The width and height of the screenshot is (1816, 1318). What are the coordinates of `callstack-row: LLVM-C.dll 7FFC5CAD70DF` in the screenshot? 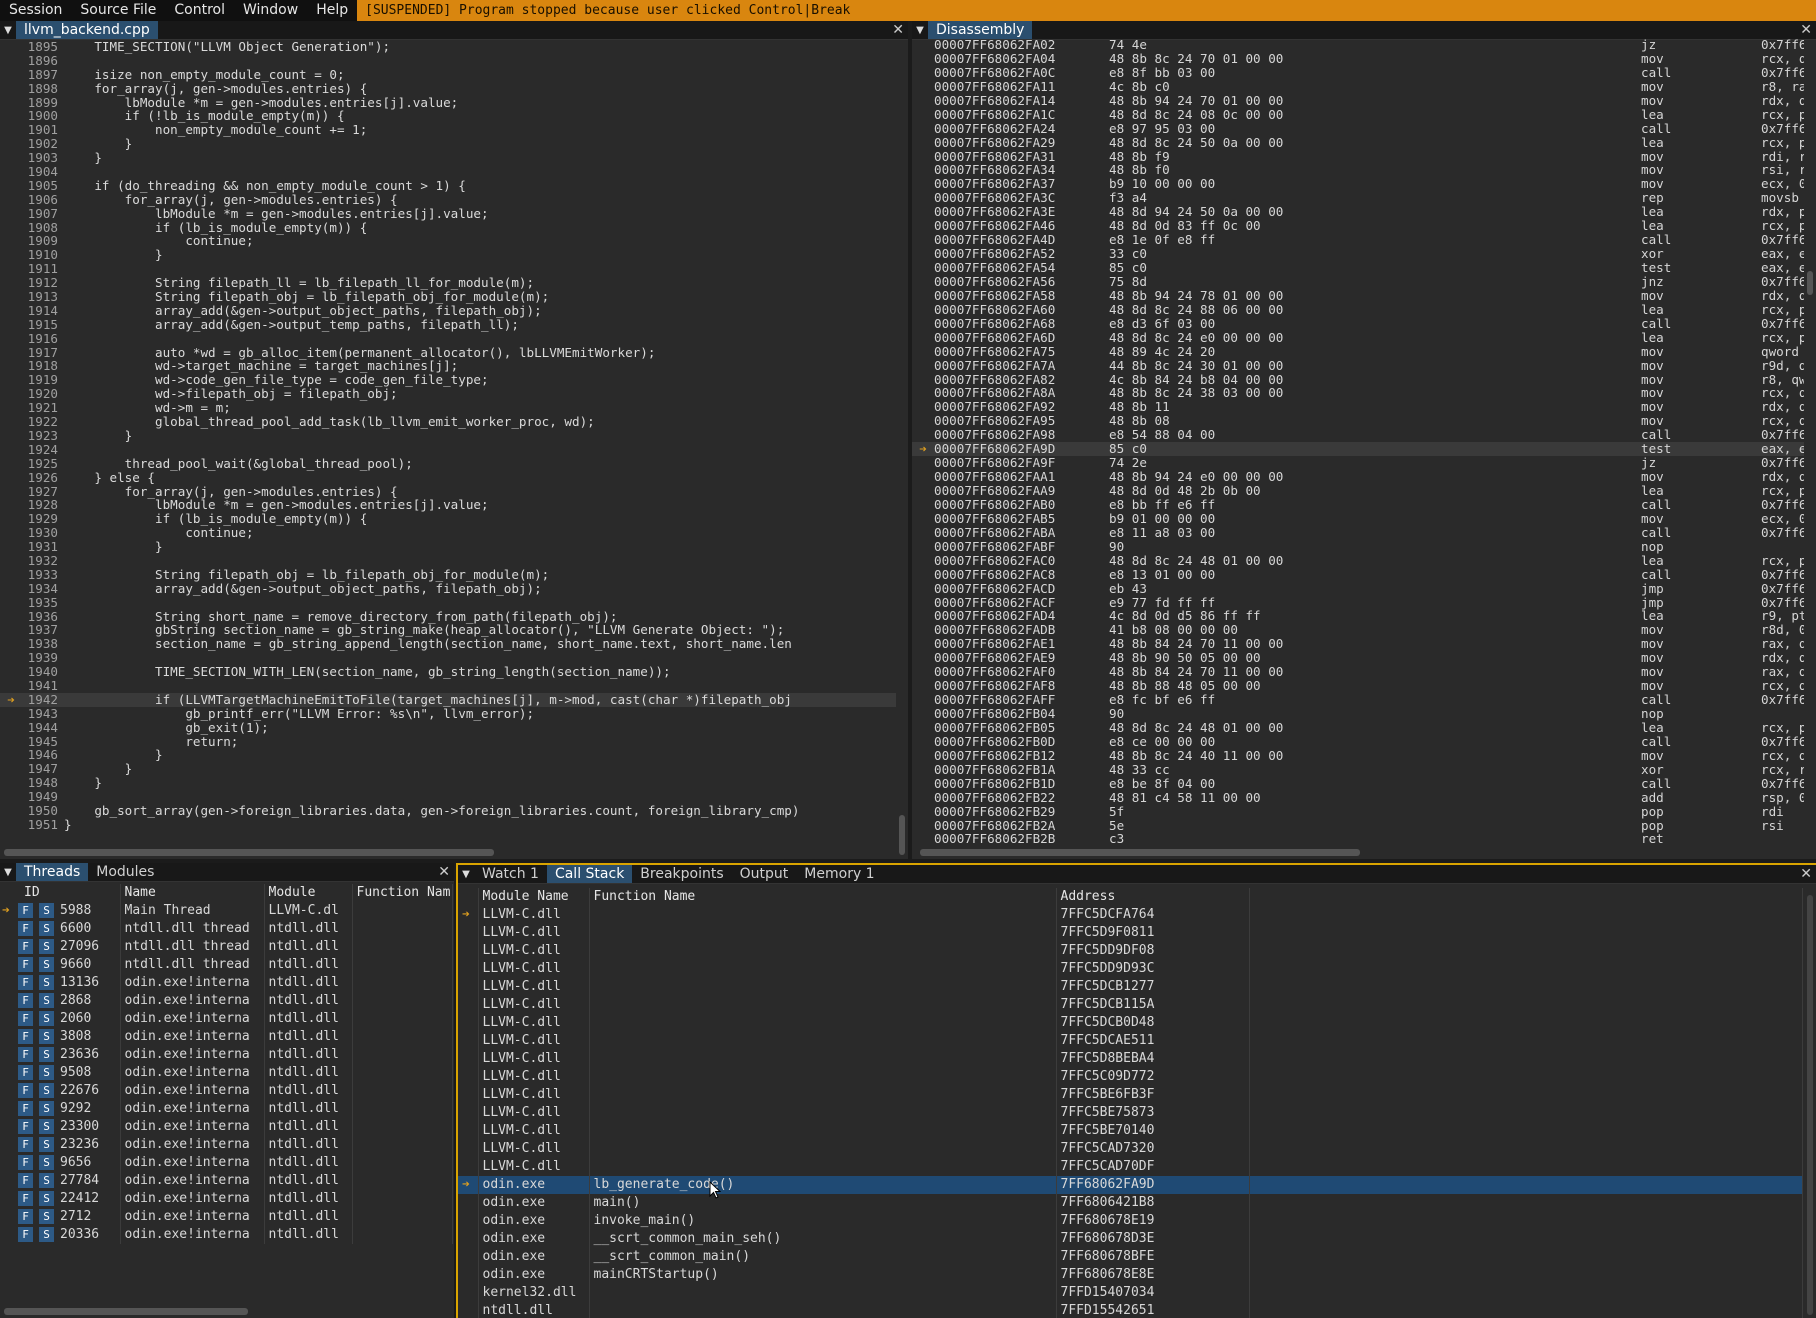 It's located at (1130, 1167).